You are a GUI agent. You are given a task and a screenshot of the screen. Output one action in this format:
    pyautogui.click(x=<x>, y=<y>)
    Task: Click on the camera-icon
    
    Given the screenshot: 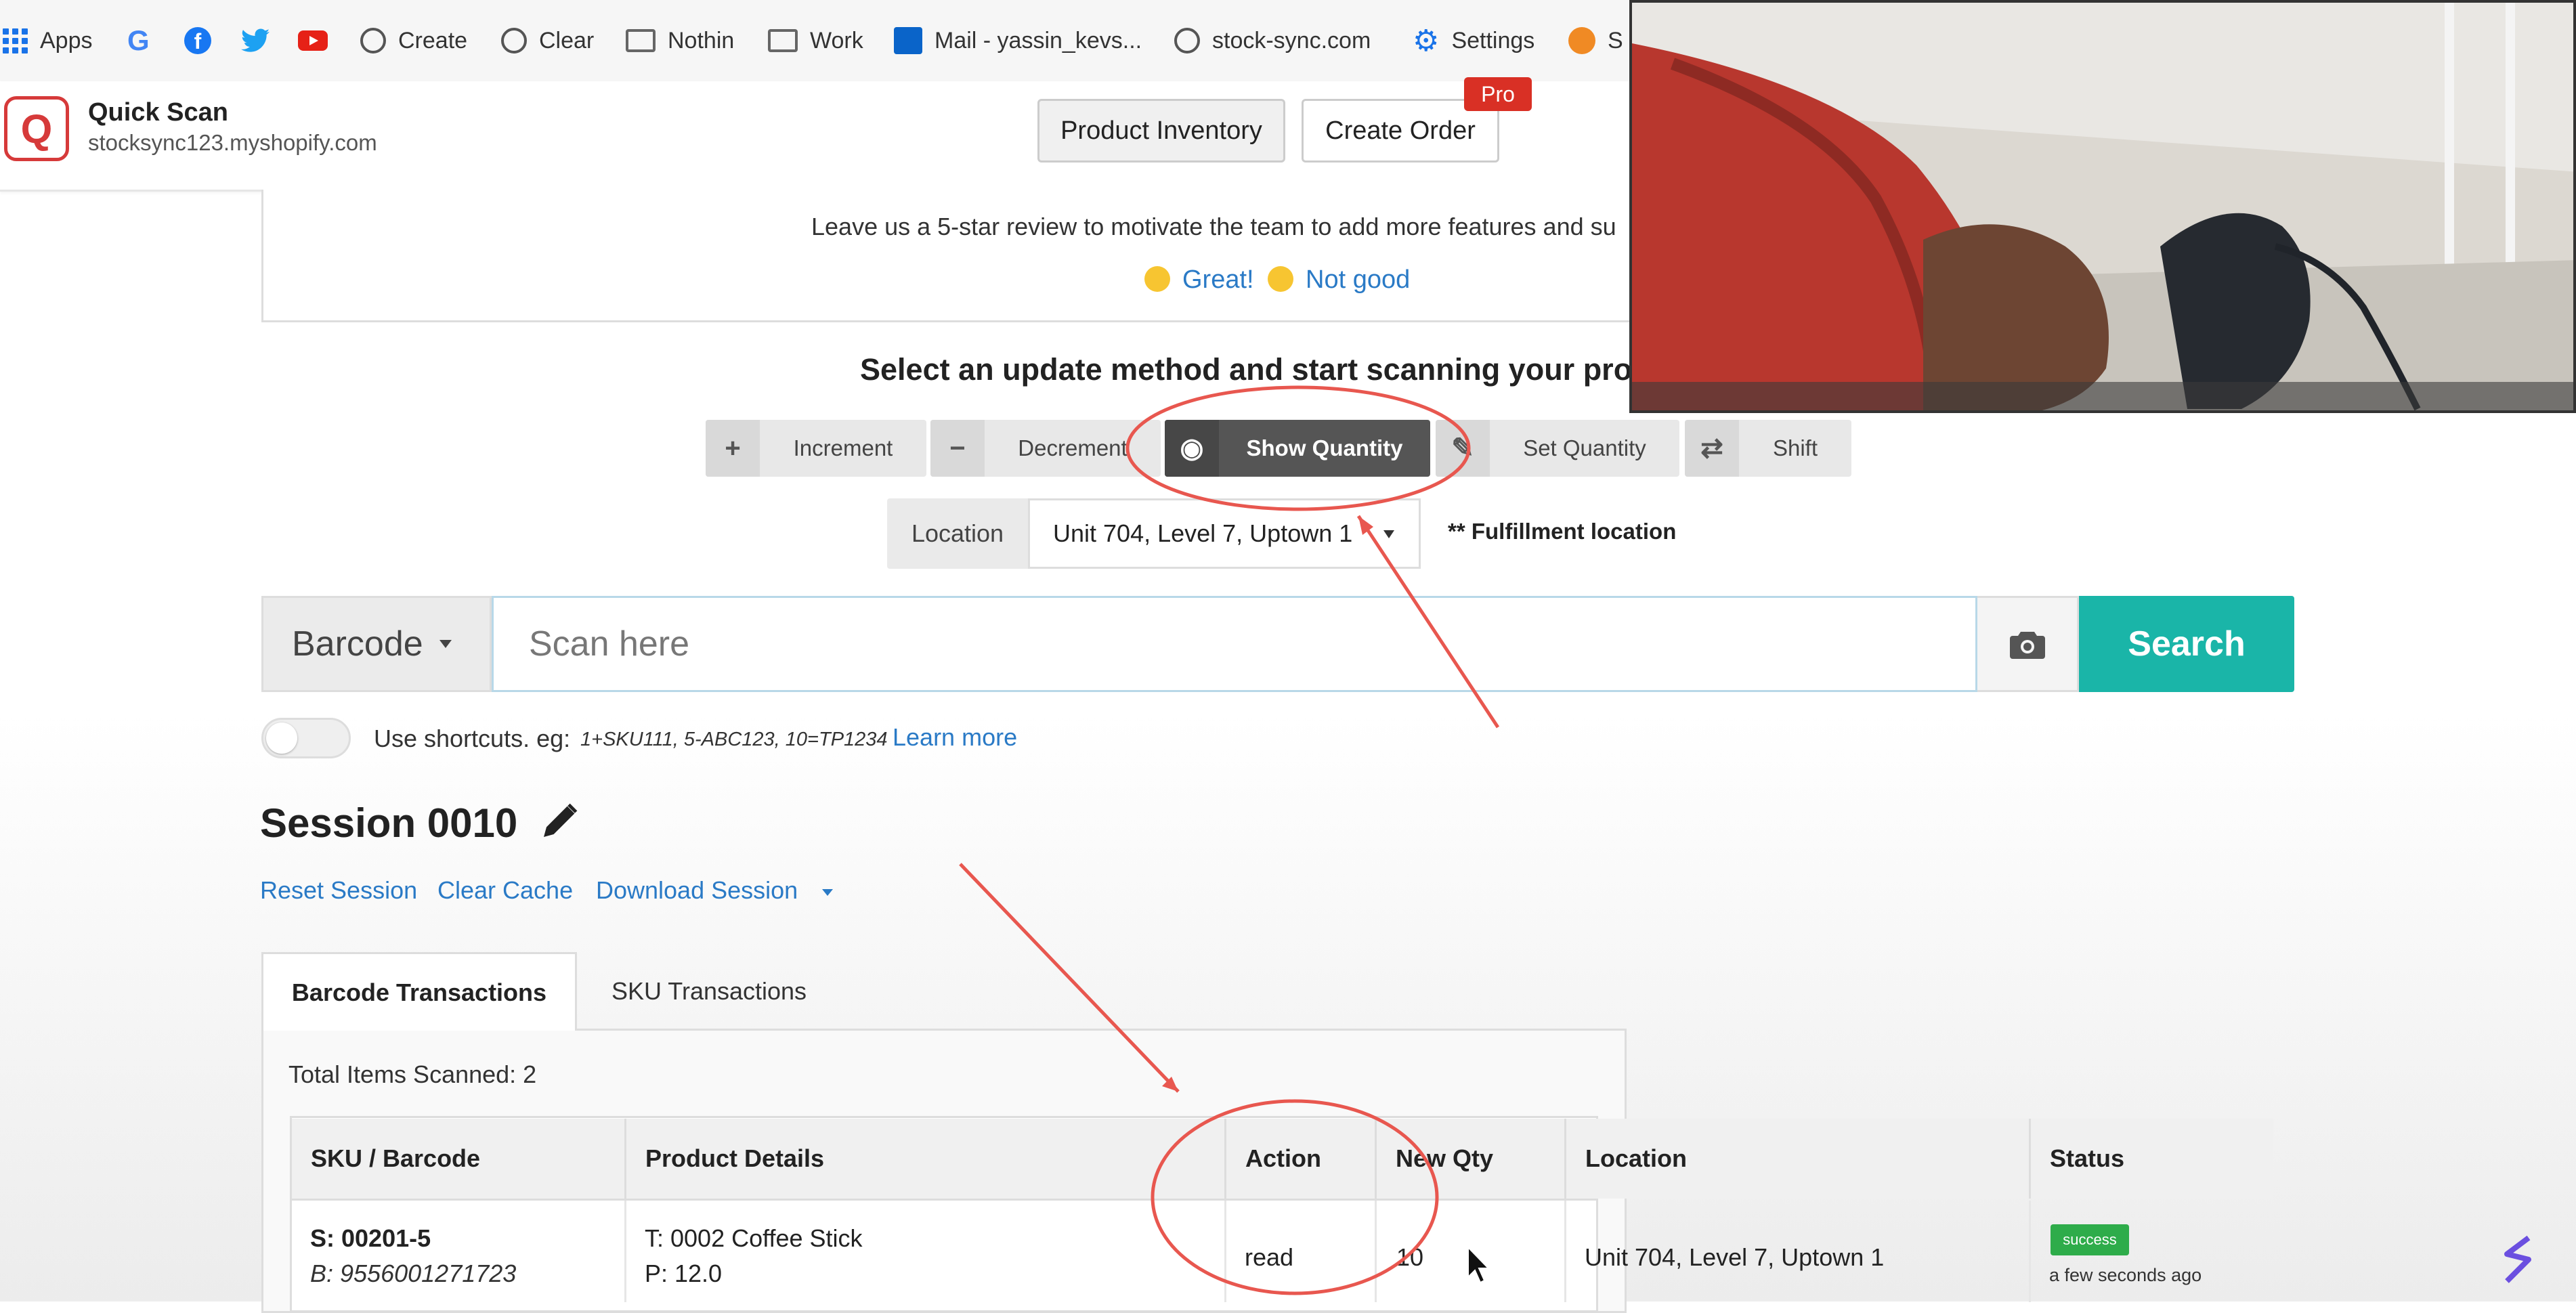 What is the action you would take?
    pyautogui.click(x=2027, y=645)
    